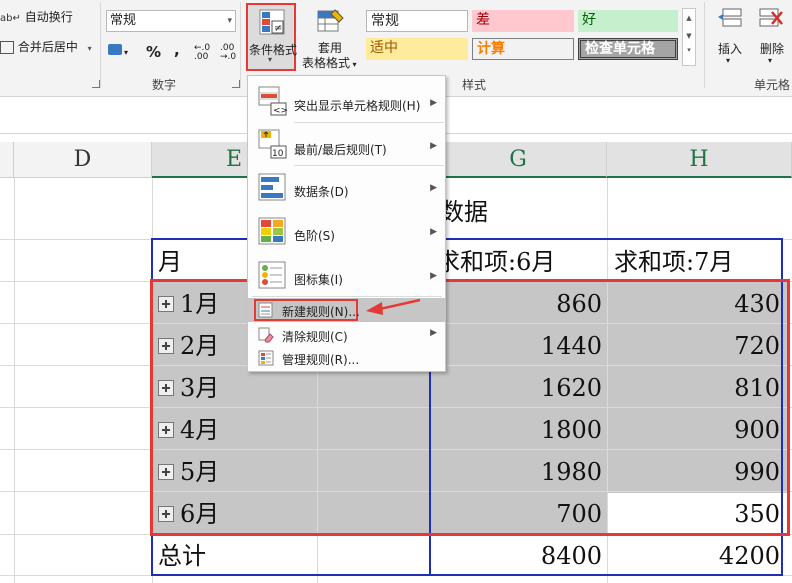 This screenshot has height=583, width=792. Describe the element at coordinates (491, 49) in the screenshot. I see `style-calculation-label: 计算` at that location.